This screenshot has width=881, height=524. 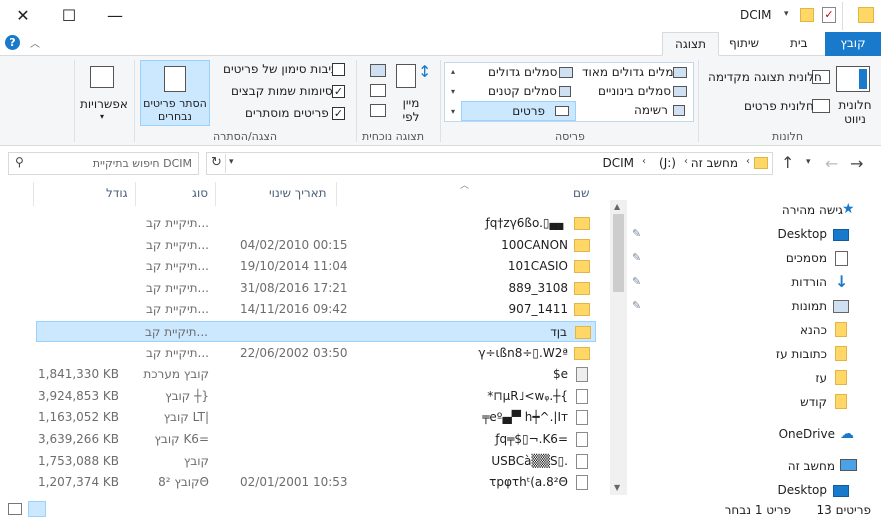 I want to click on group-by-icon, so click(x=378, y=70).